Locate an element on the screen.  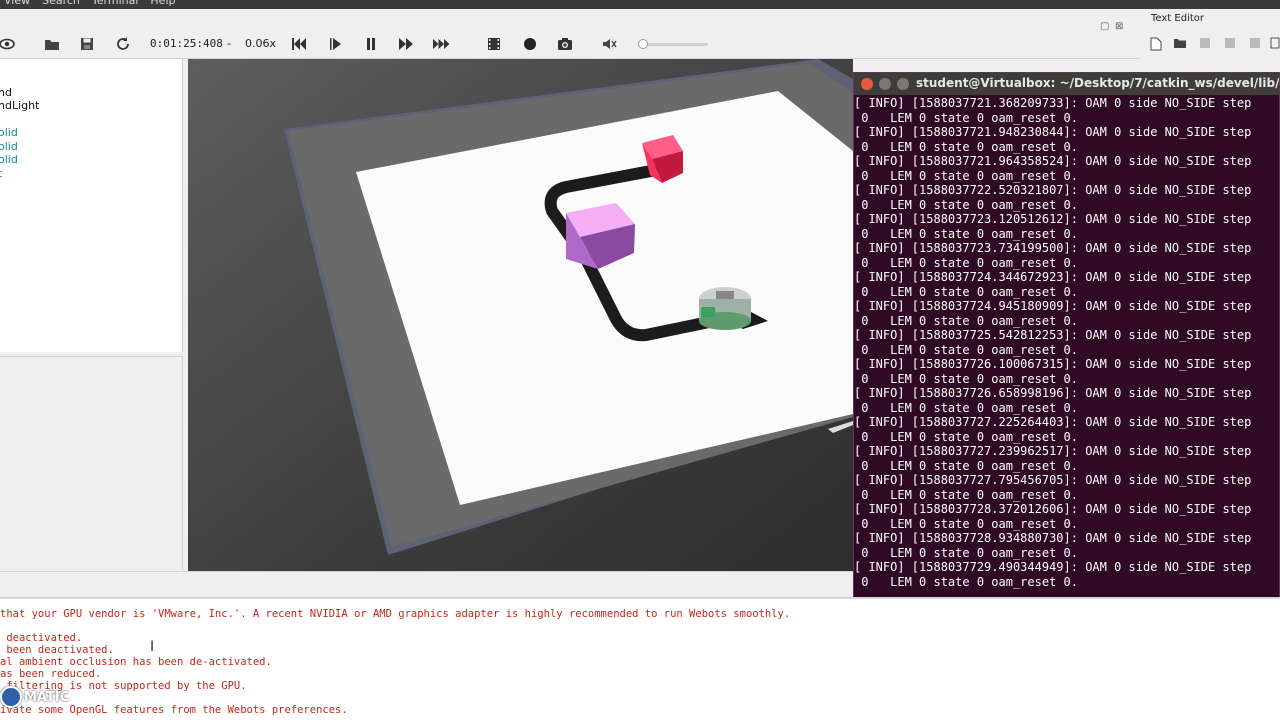
fast-forward-icon is located at coordinates (441, 44).